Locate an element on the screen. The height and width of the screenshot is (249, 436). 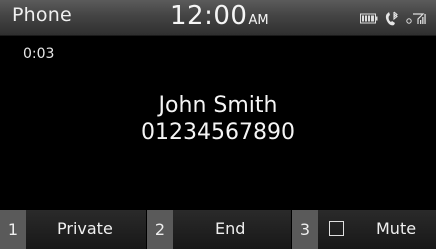
softkey-number: 3 is located at coordinates (305, 229).